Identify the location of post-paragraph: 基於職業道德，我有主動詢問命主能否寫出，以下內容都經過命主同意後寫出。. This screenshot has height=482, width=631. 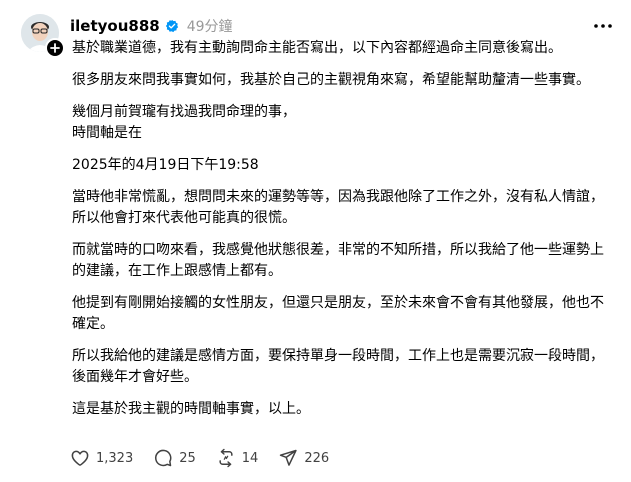
(317, 48).